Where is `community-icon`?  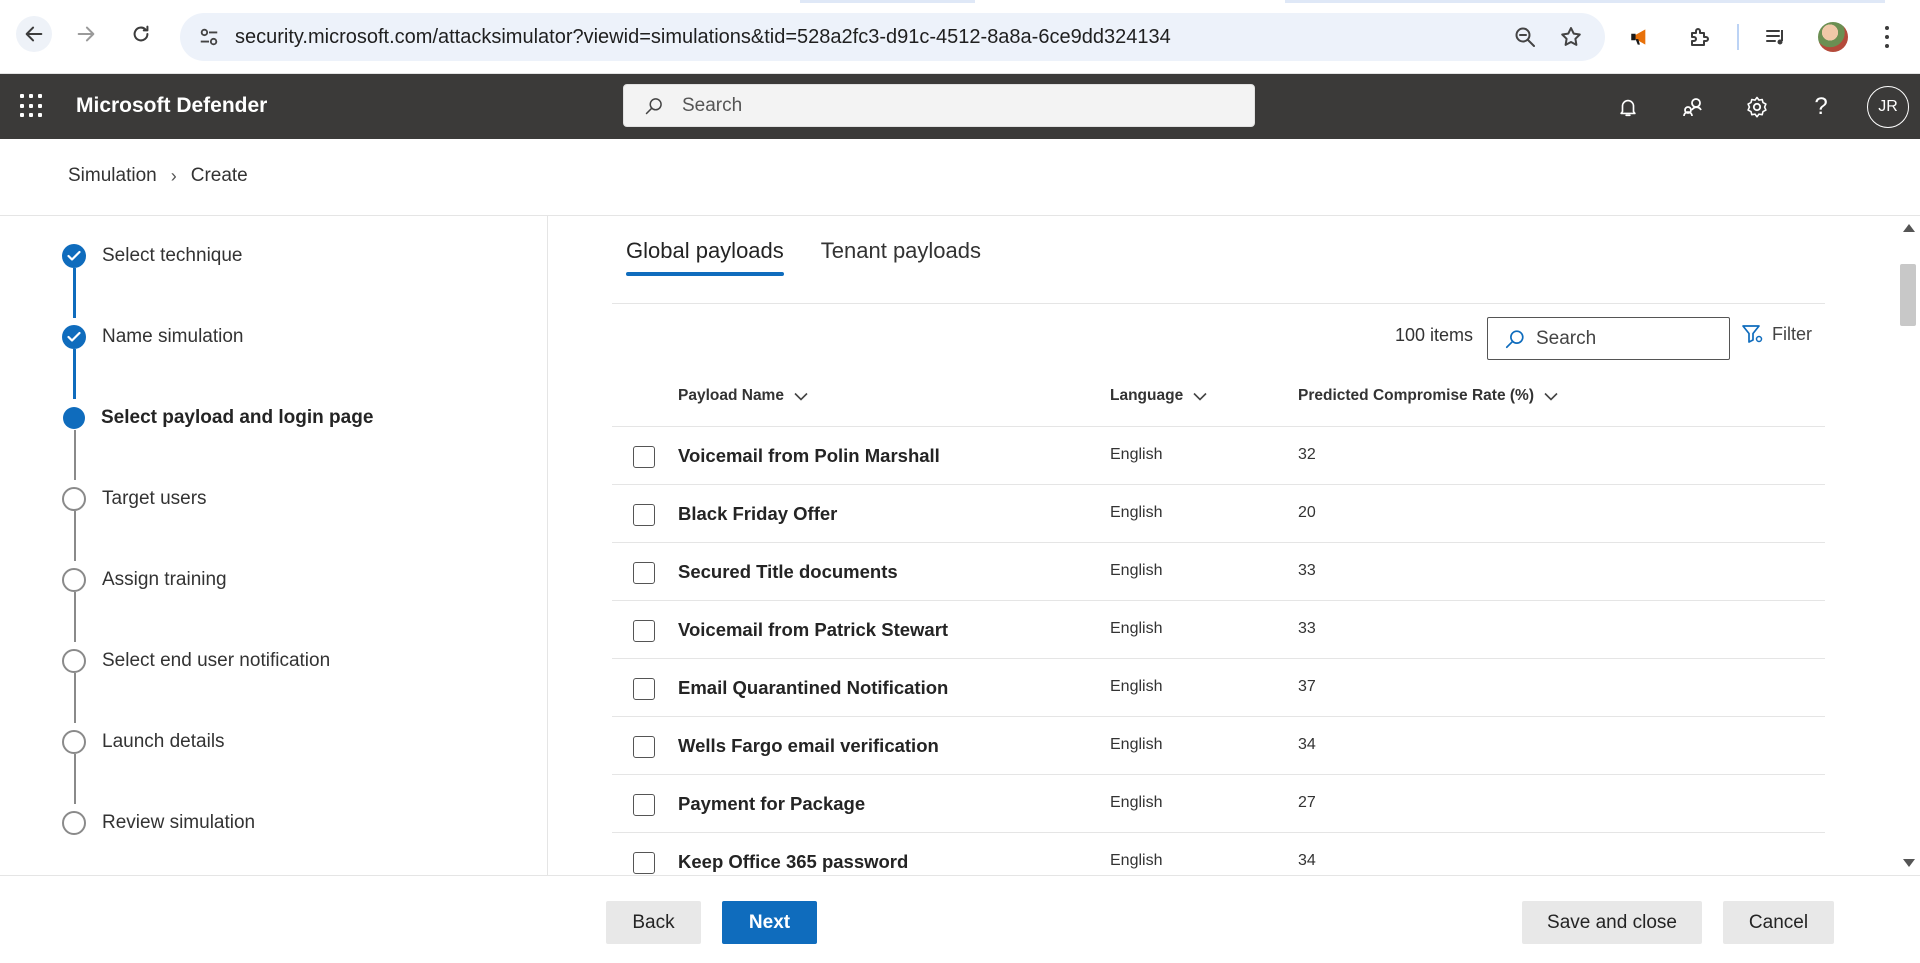
community-icon is located at coordinates (1693, 107).